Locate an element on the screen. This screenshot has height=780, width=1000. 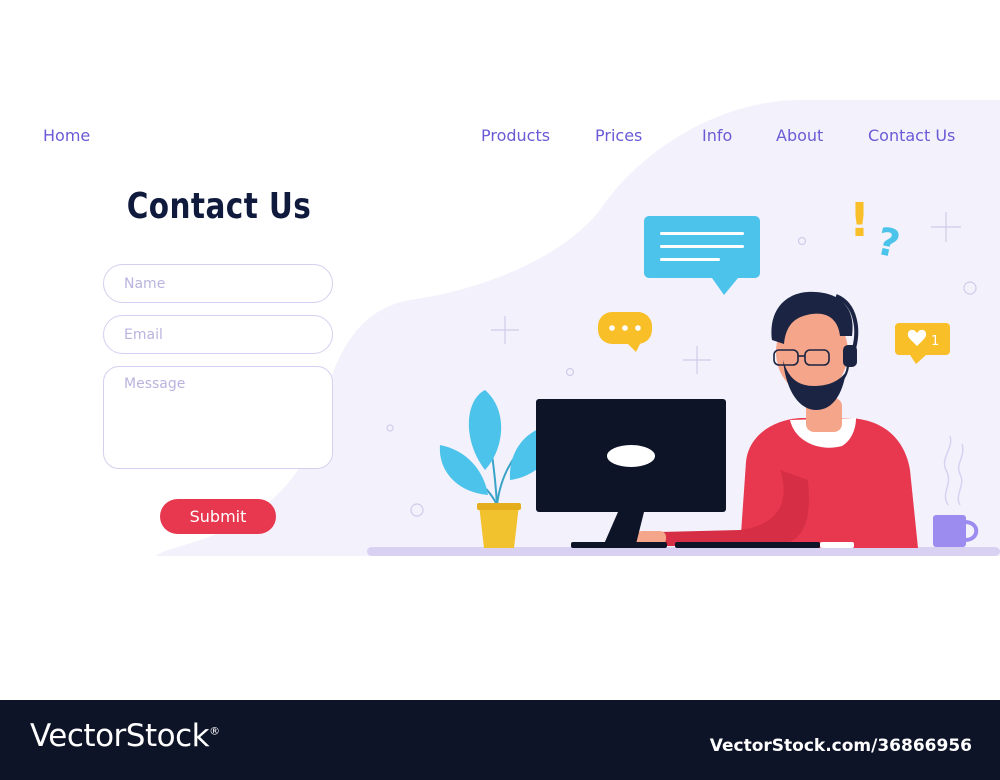
exclamation-icon: ! is located at coordinates (859, 220).